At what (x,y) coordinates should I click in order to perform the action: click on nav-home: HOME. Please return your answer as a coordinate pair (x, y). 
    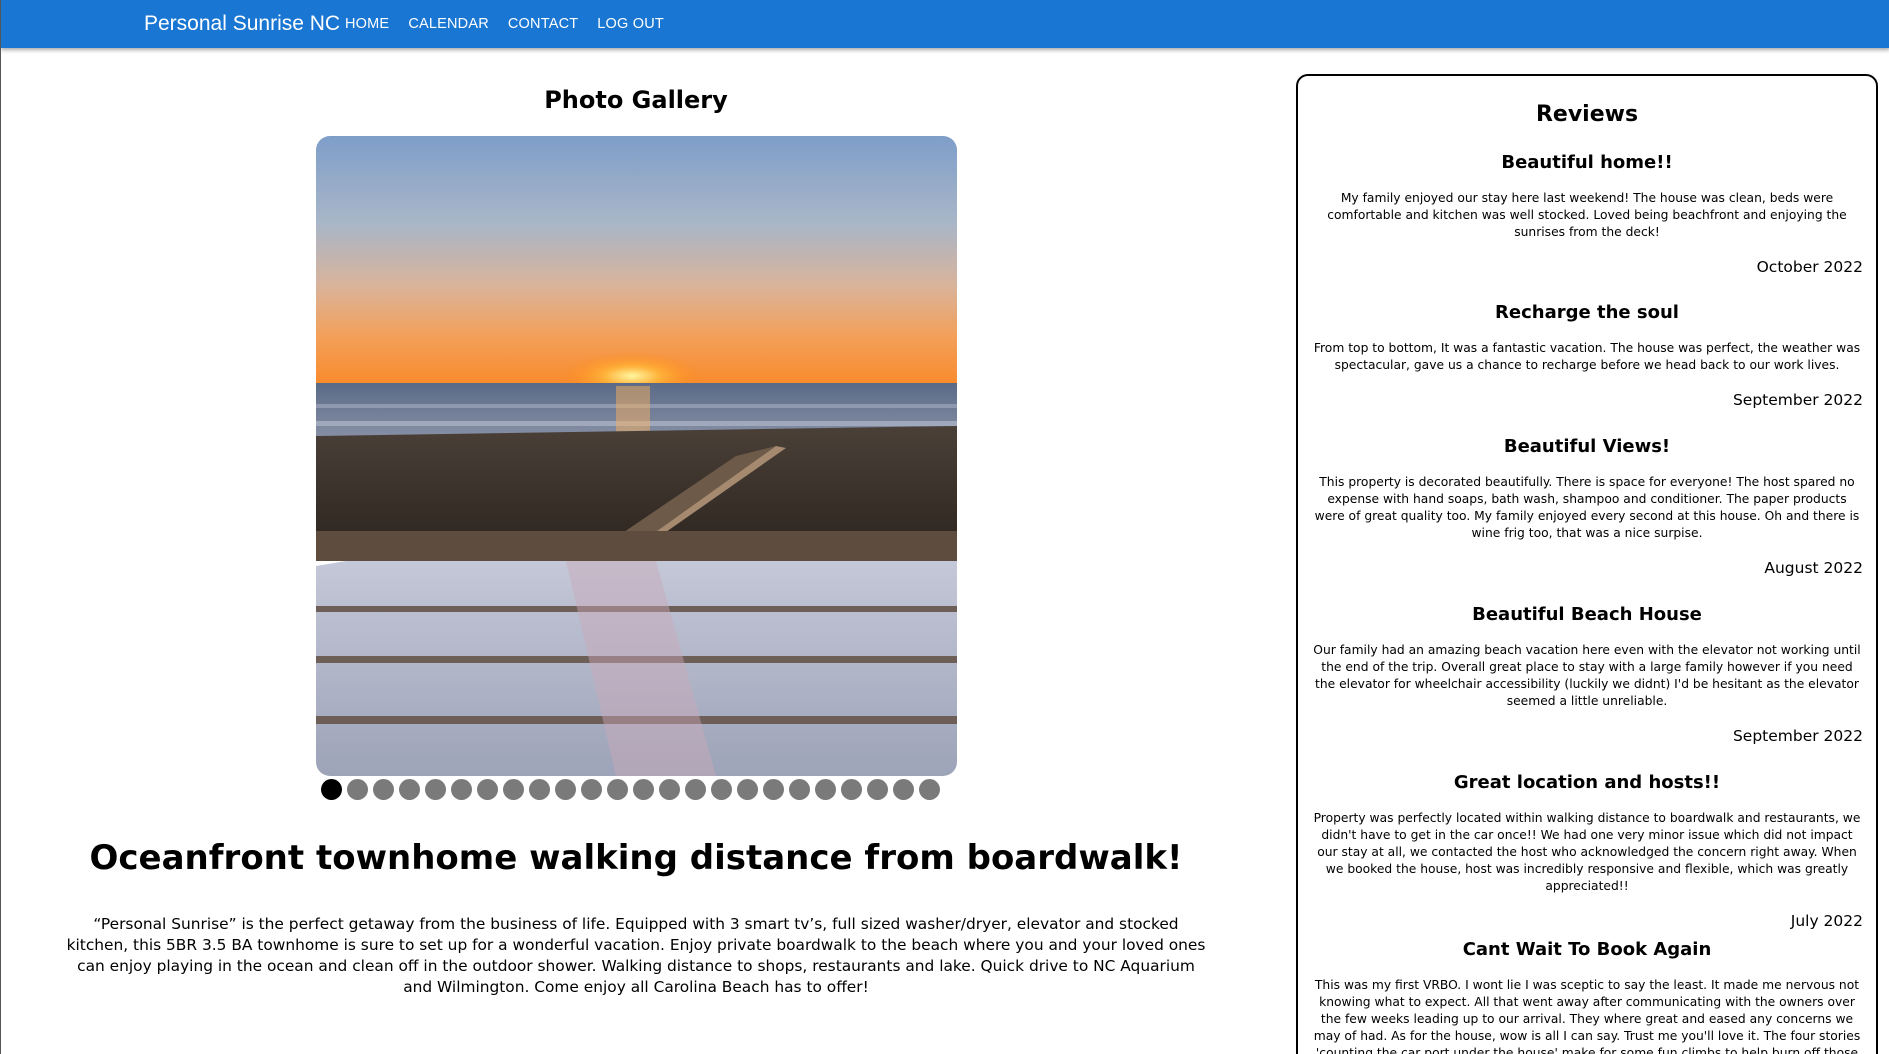
    Looking at the image, I should click on (367, 24).